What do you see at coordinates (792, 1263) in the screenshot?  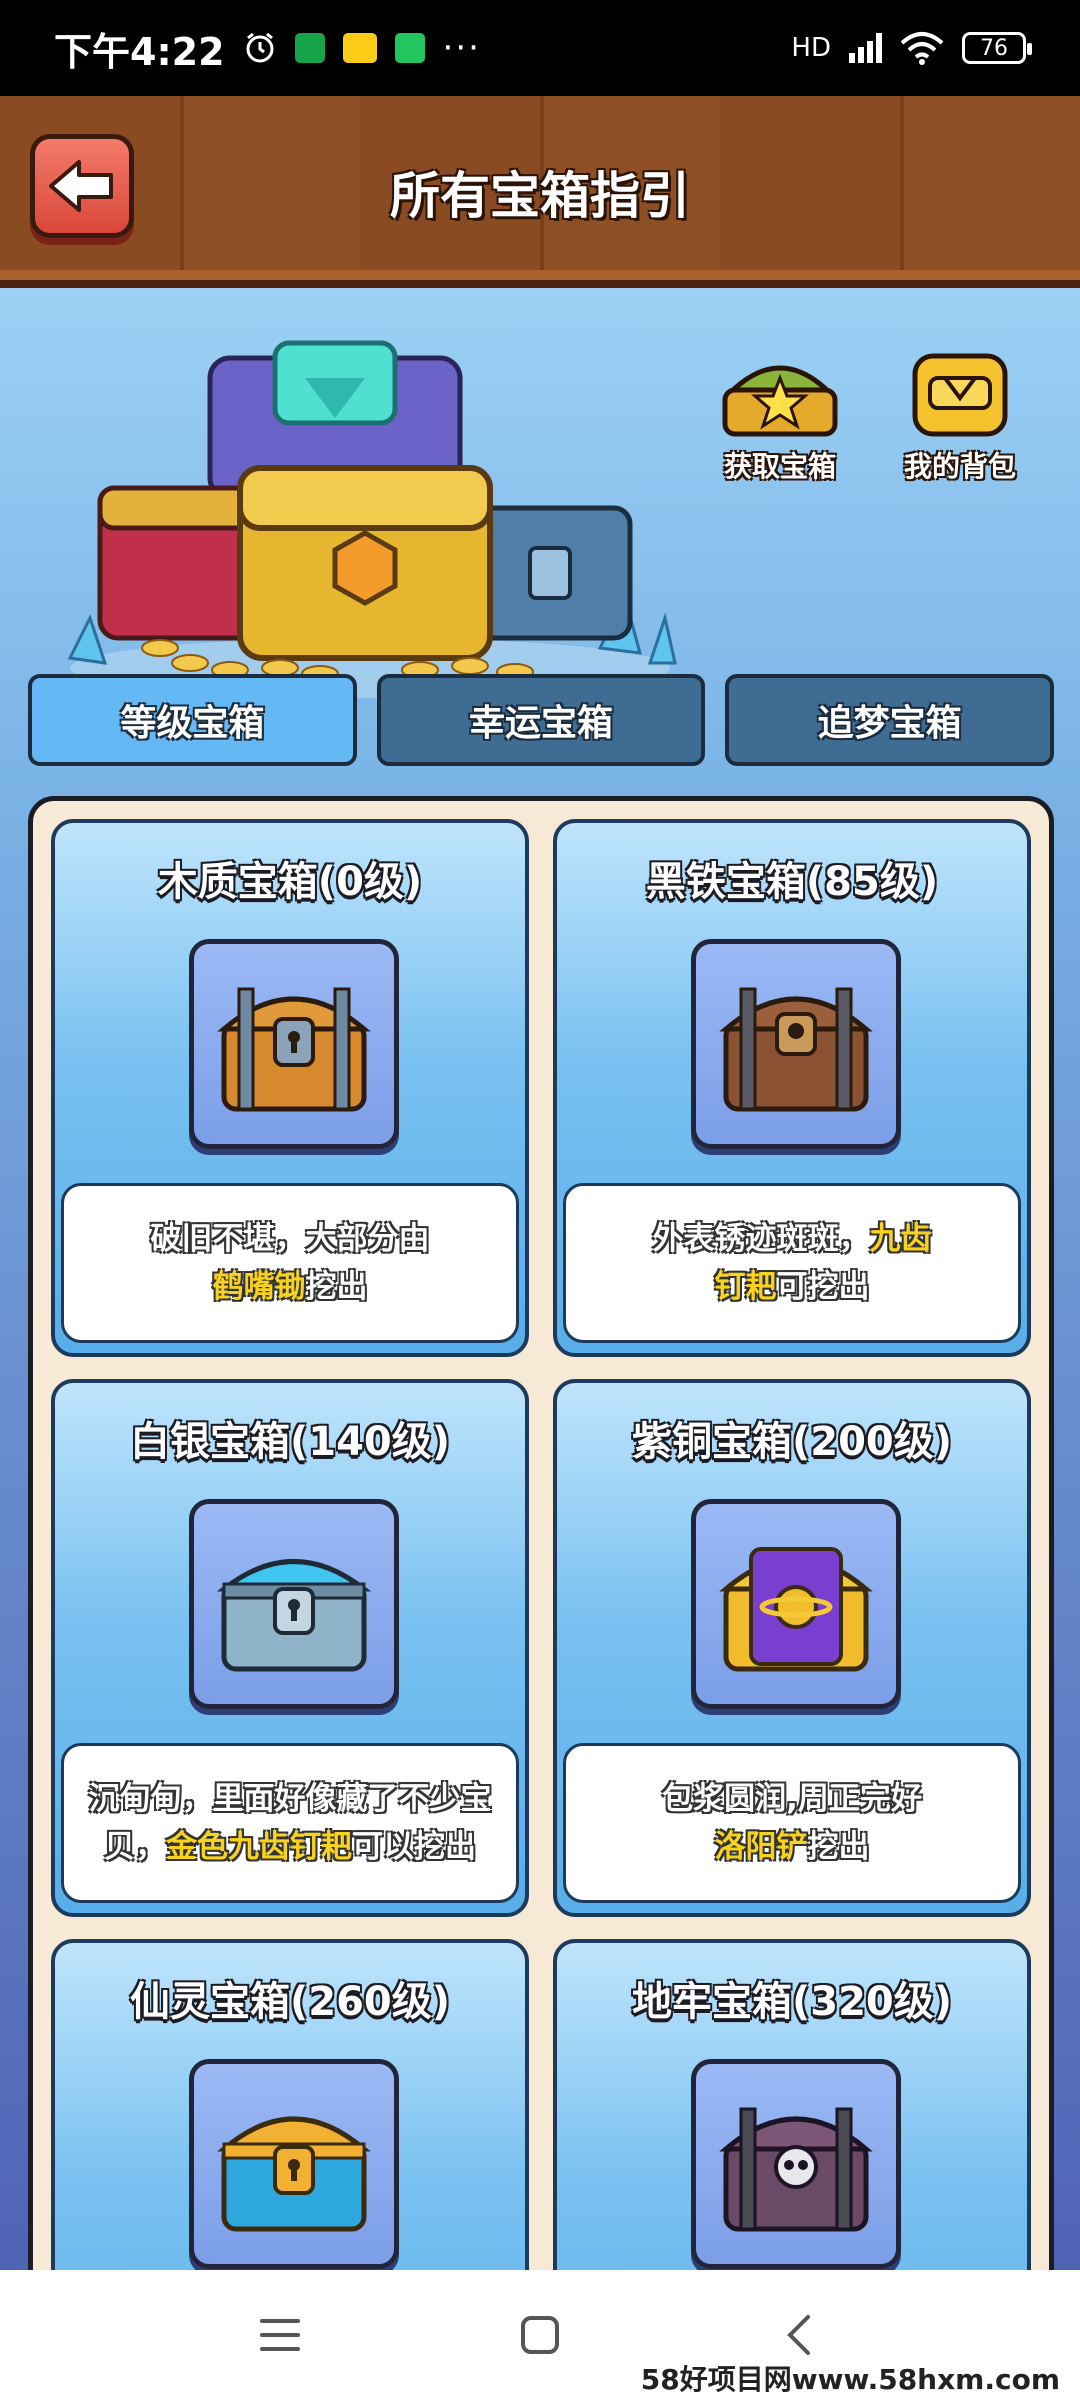 I see `chest-description: 外表锈迹斑斑，九齿 钉耙可挖出` at bounding box center [792, 1263].